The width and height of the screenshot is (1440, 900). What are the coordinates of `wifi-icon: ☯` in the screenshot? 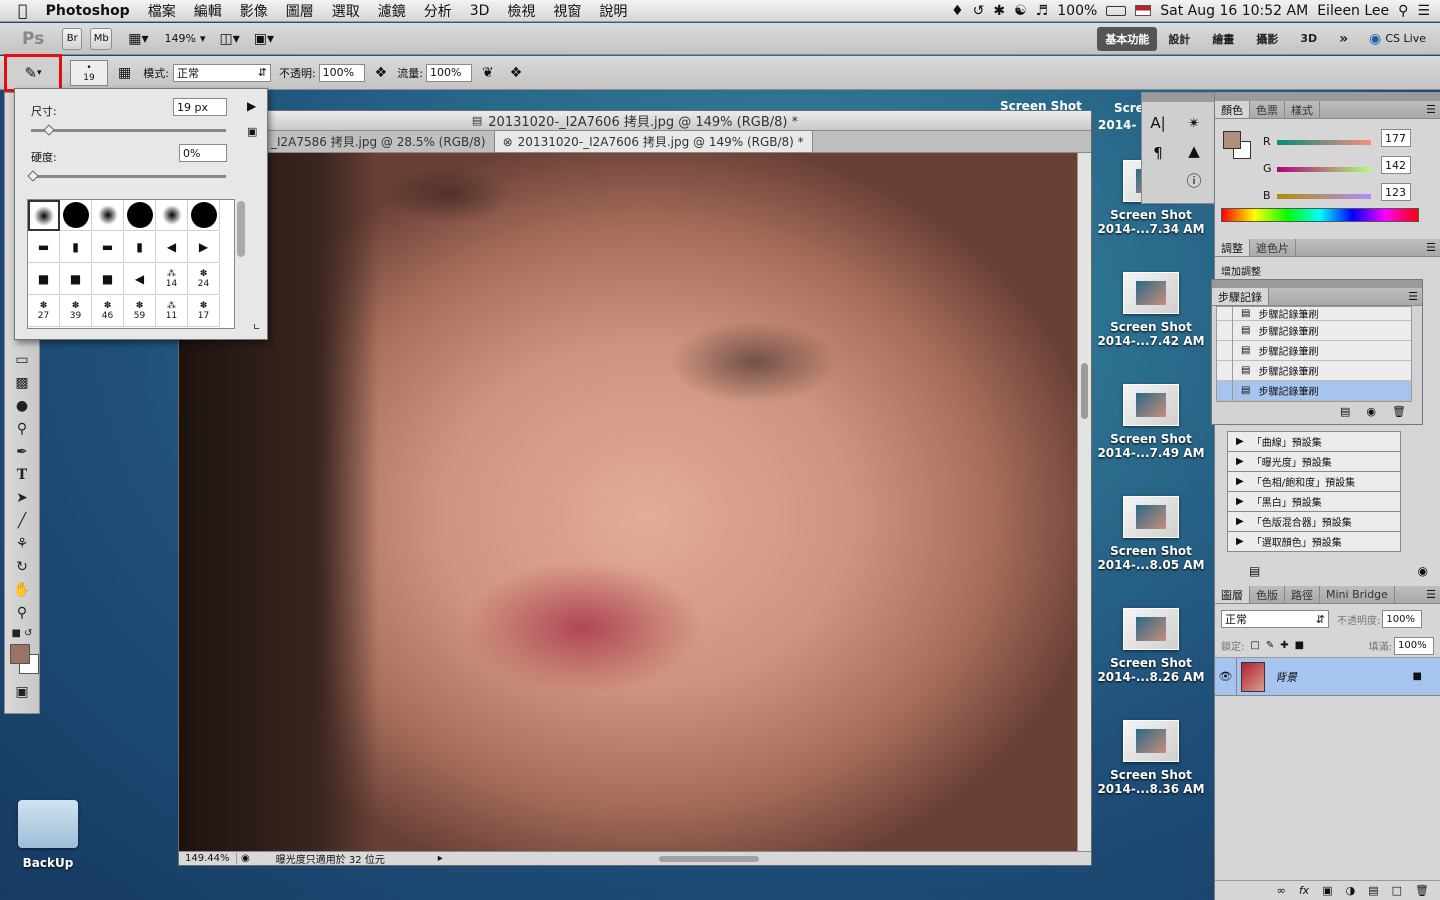 It's located at (1020, 11).